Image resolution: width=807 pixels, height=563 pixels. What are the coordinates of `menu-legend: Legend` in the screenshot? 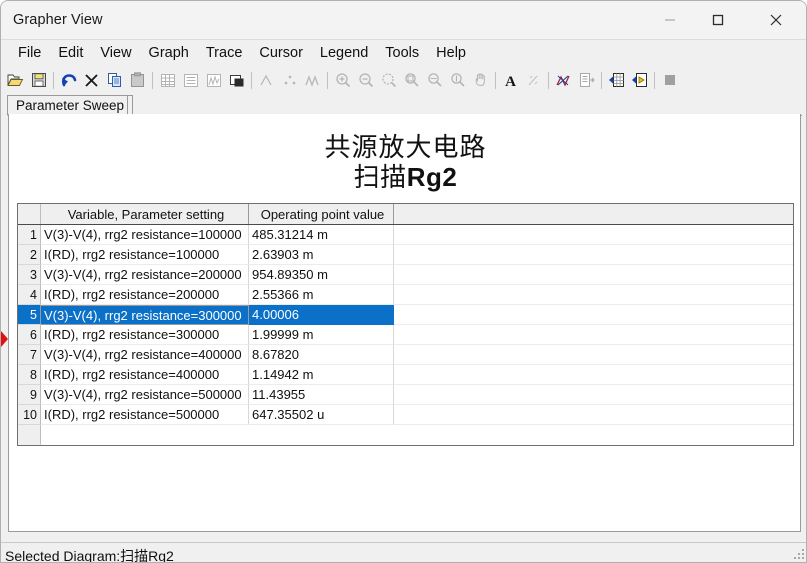 It's located at (344, 53).